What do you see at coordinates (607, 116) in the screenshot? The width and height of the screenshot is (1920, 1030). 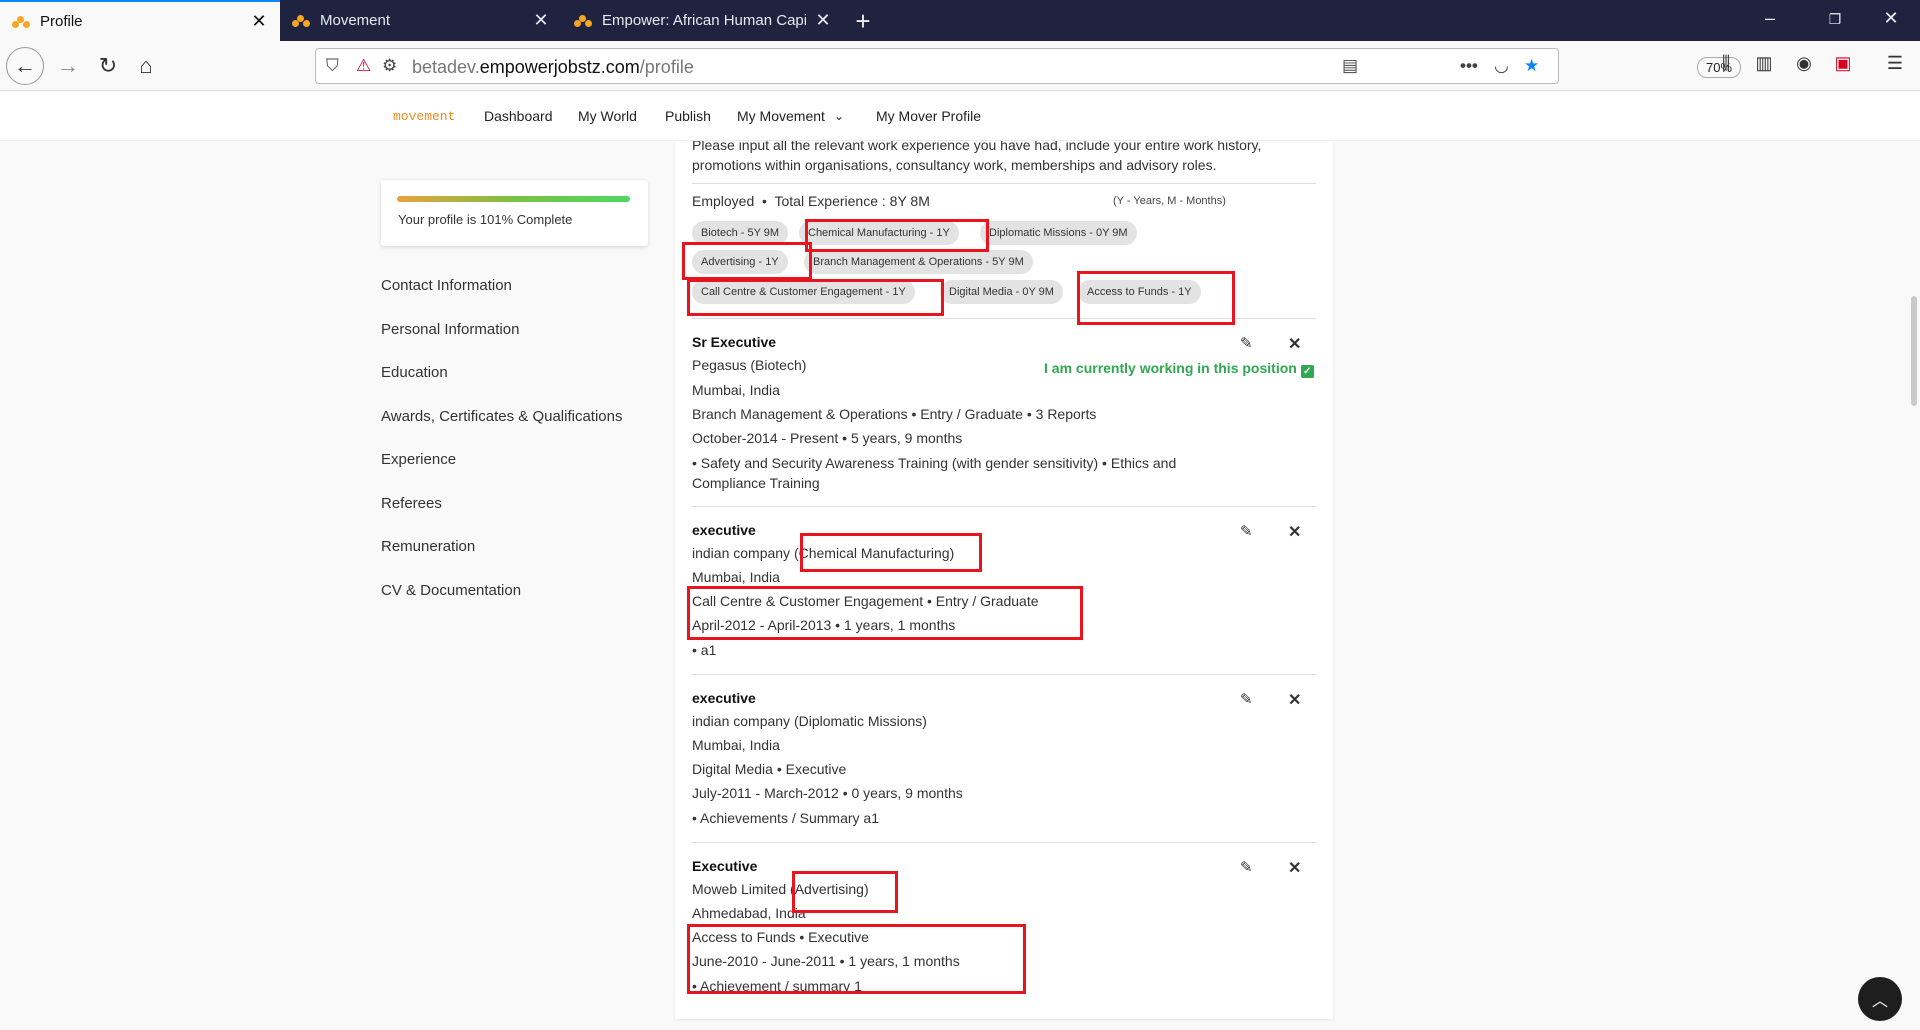 I see `nav-my-world: My World` at bounding box center [607, 116].